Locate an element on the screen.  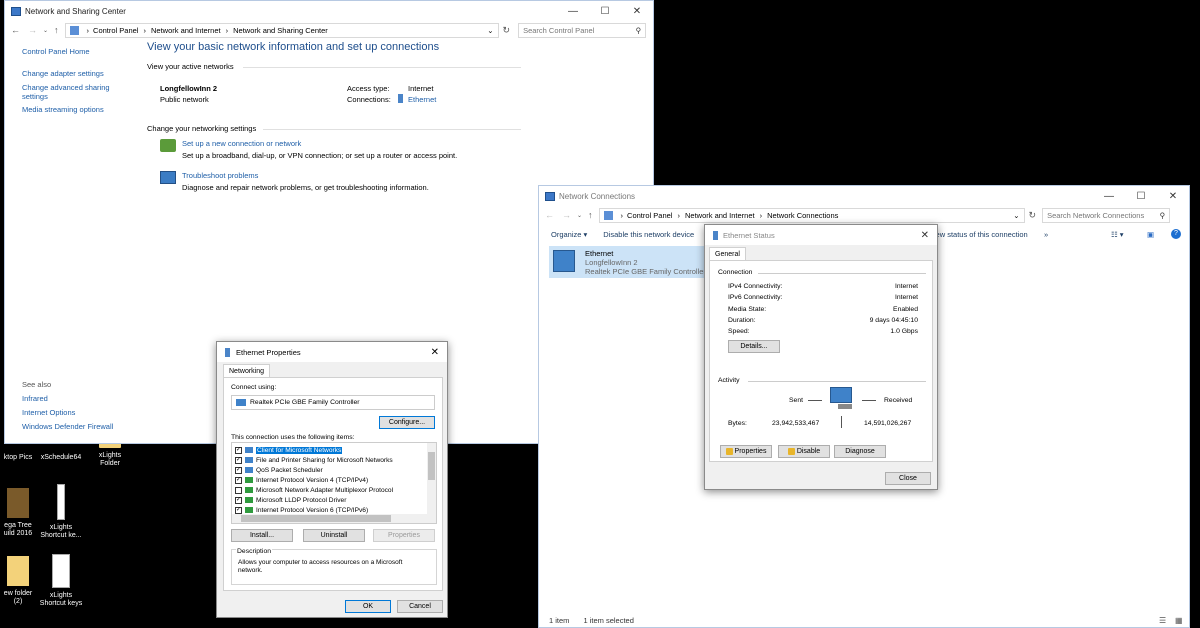
sidebar-item-sharing: Change advanced sharing settings is located at coordinates (68, 92).